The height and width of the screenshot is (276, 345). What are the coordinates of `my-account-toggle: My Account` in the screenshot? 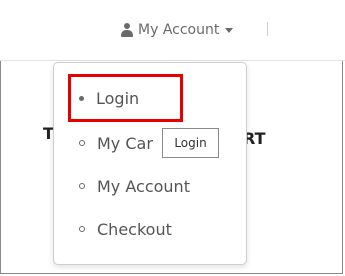 It's located at (177, 30).